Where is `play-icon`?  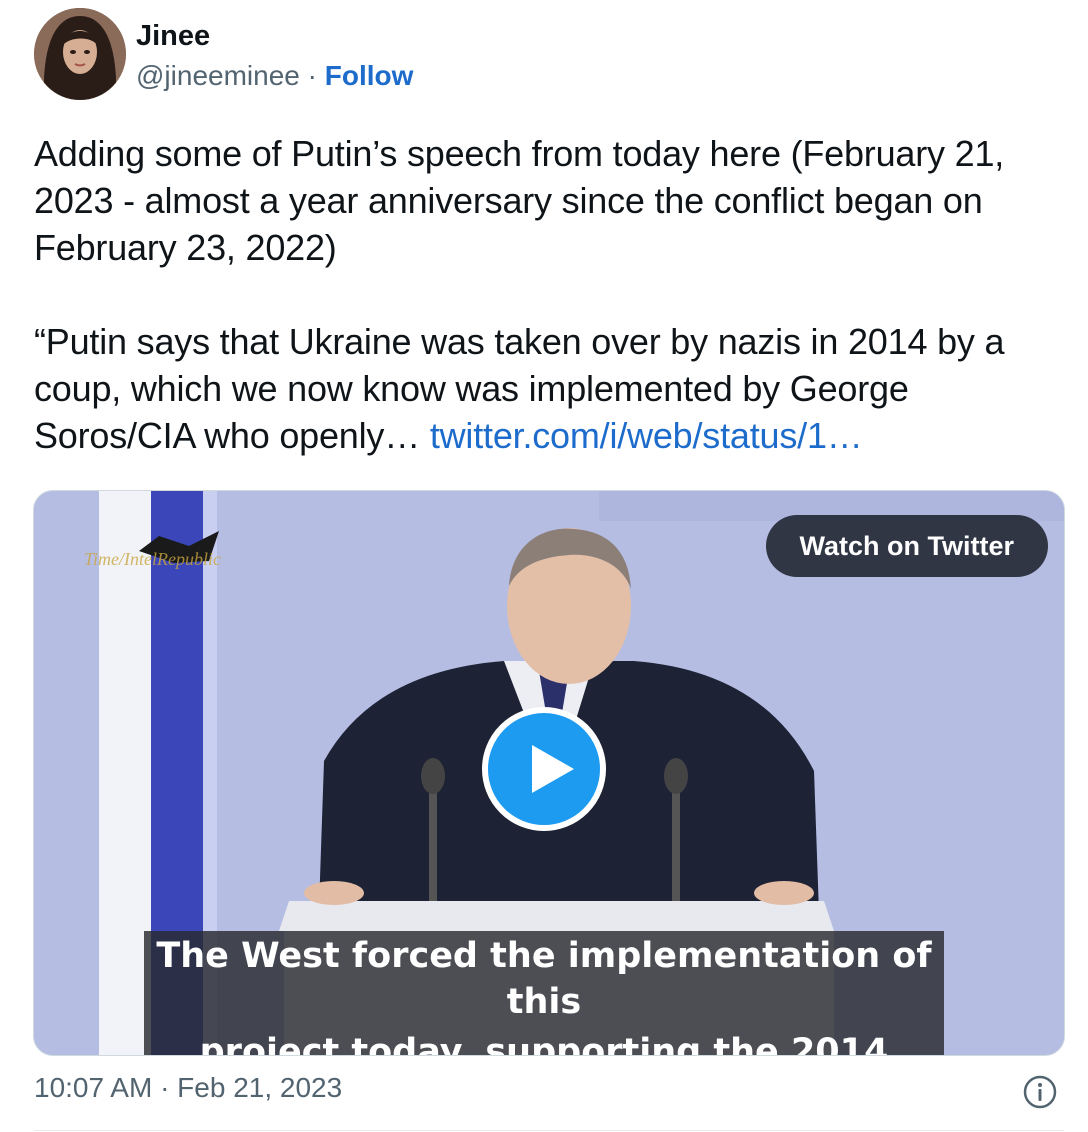 play-icon is located at coordinates (553, 769).